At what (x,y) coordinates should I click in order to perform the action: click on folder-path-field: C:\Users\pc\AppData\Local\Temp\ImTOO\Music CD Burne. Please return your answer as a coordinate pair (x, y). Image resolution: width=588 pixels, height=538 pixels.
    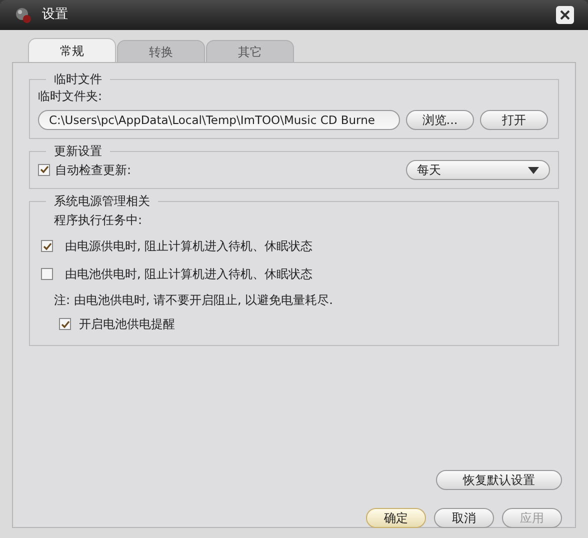
    Looking at the image, I should click on (219, 120).